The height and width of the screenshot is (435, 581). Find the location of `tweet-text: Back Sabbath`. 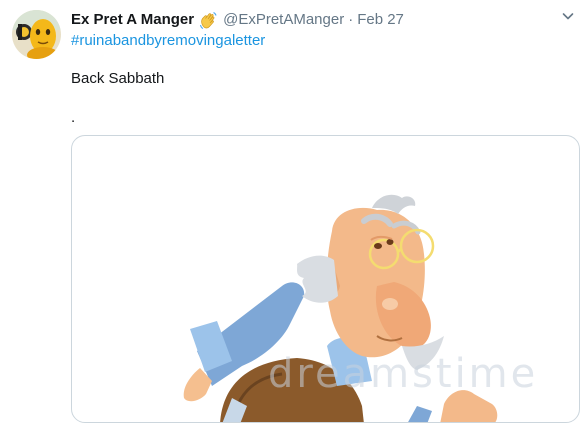

tweet-text: Back Sabbath is located at coordinates (118, 78).